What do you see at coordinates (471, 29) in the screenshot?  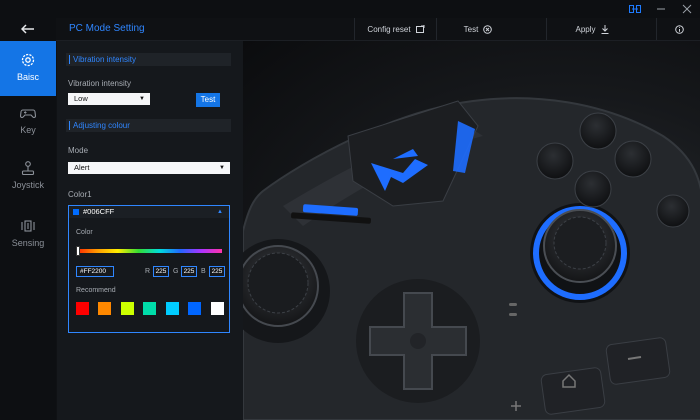 I see `test-label: Test` at bounding box center [471, 29].